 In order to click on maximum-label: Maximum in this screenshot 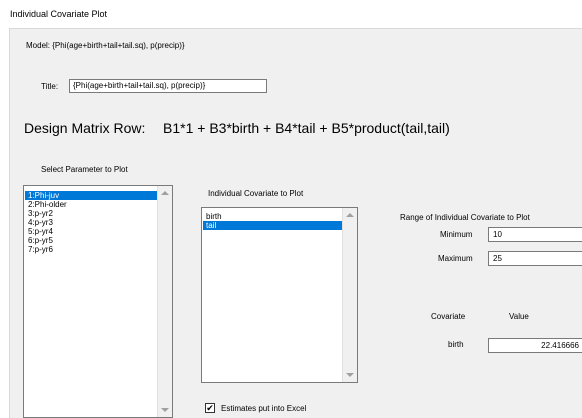, I will do `click(455, 258)`.